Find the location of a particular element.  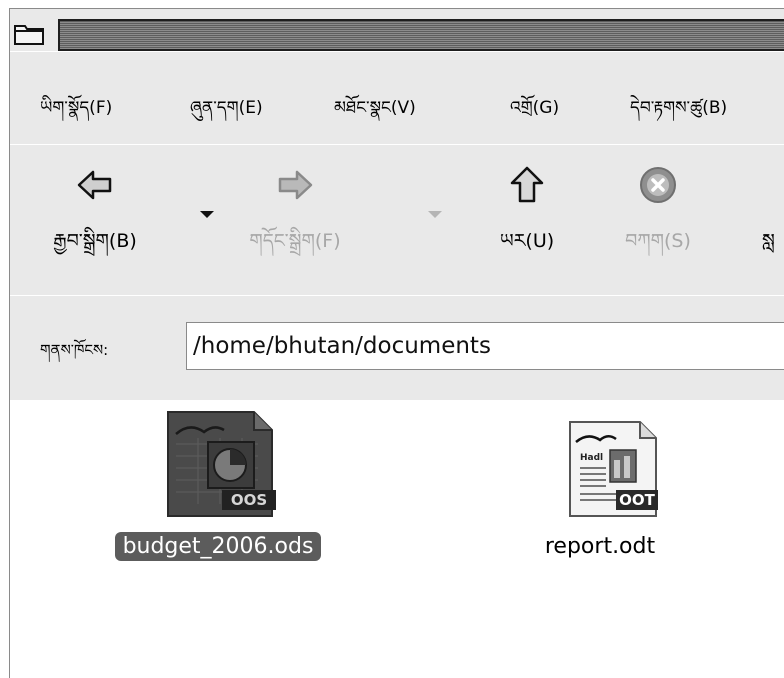

file-name-report: report.odt is located at coordinates (600, 546).